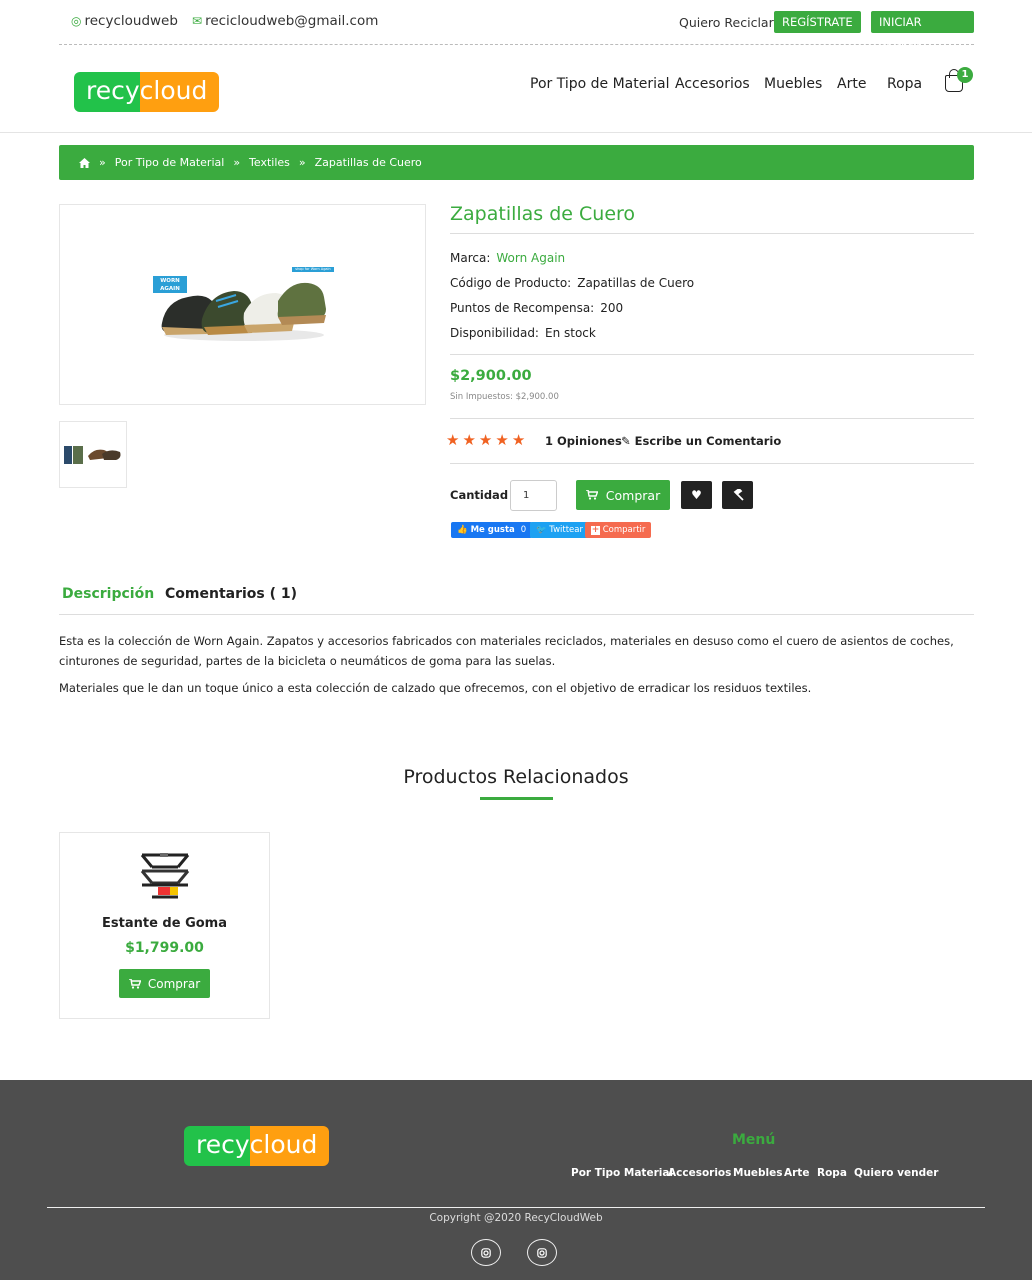 Image resolution: width=1032 pixels, height=1280 pixels. I want to click on gavel-icon, so click(738, 495).